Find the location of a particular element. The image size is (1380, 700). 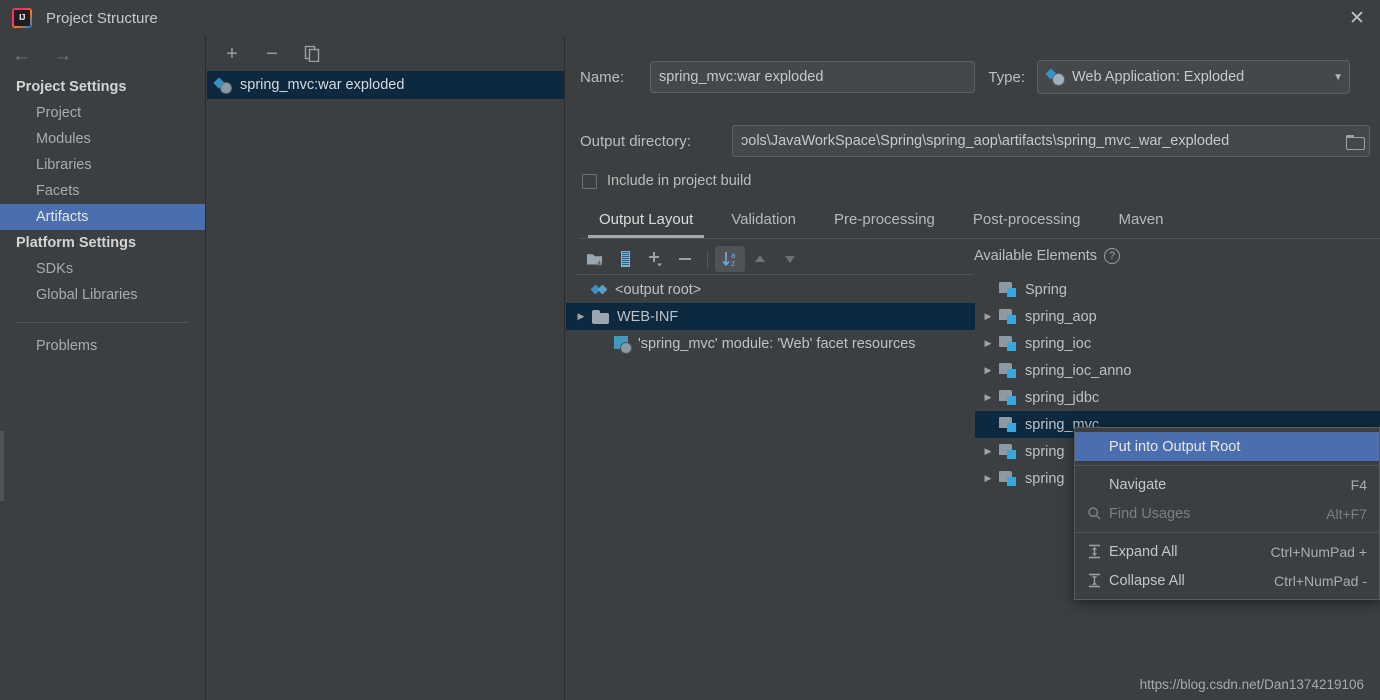

available-elements-title: Available Elements is located at coordinates (1036, 256).